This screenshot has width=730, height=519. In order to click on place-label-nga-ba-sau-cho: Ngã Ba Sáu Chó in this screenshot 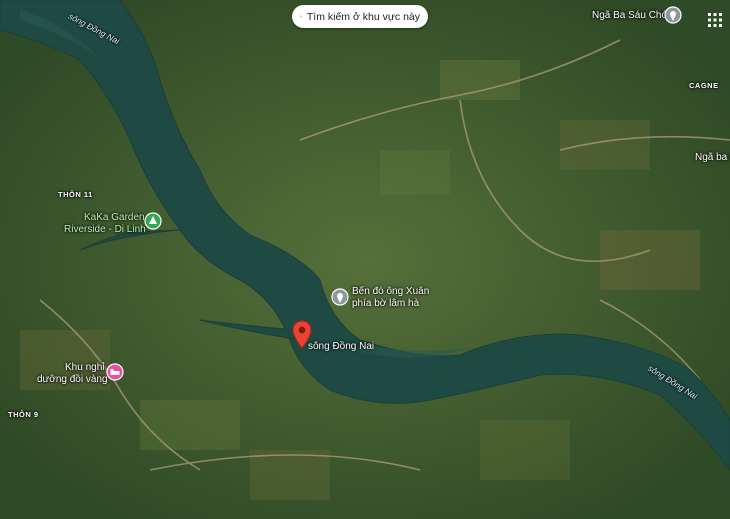, I will do `click(629, 16)`.